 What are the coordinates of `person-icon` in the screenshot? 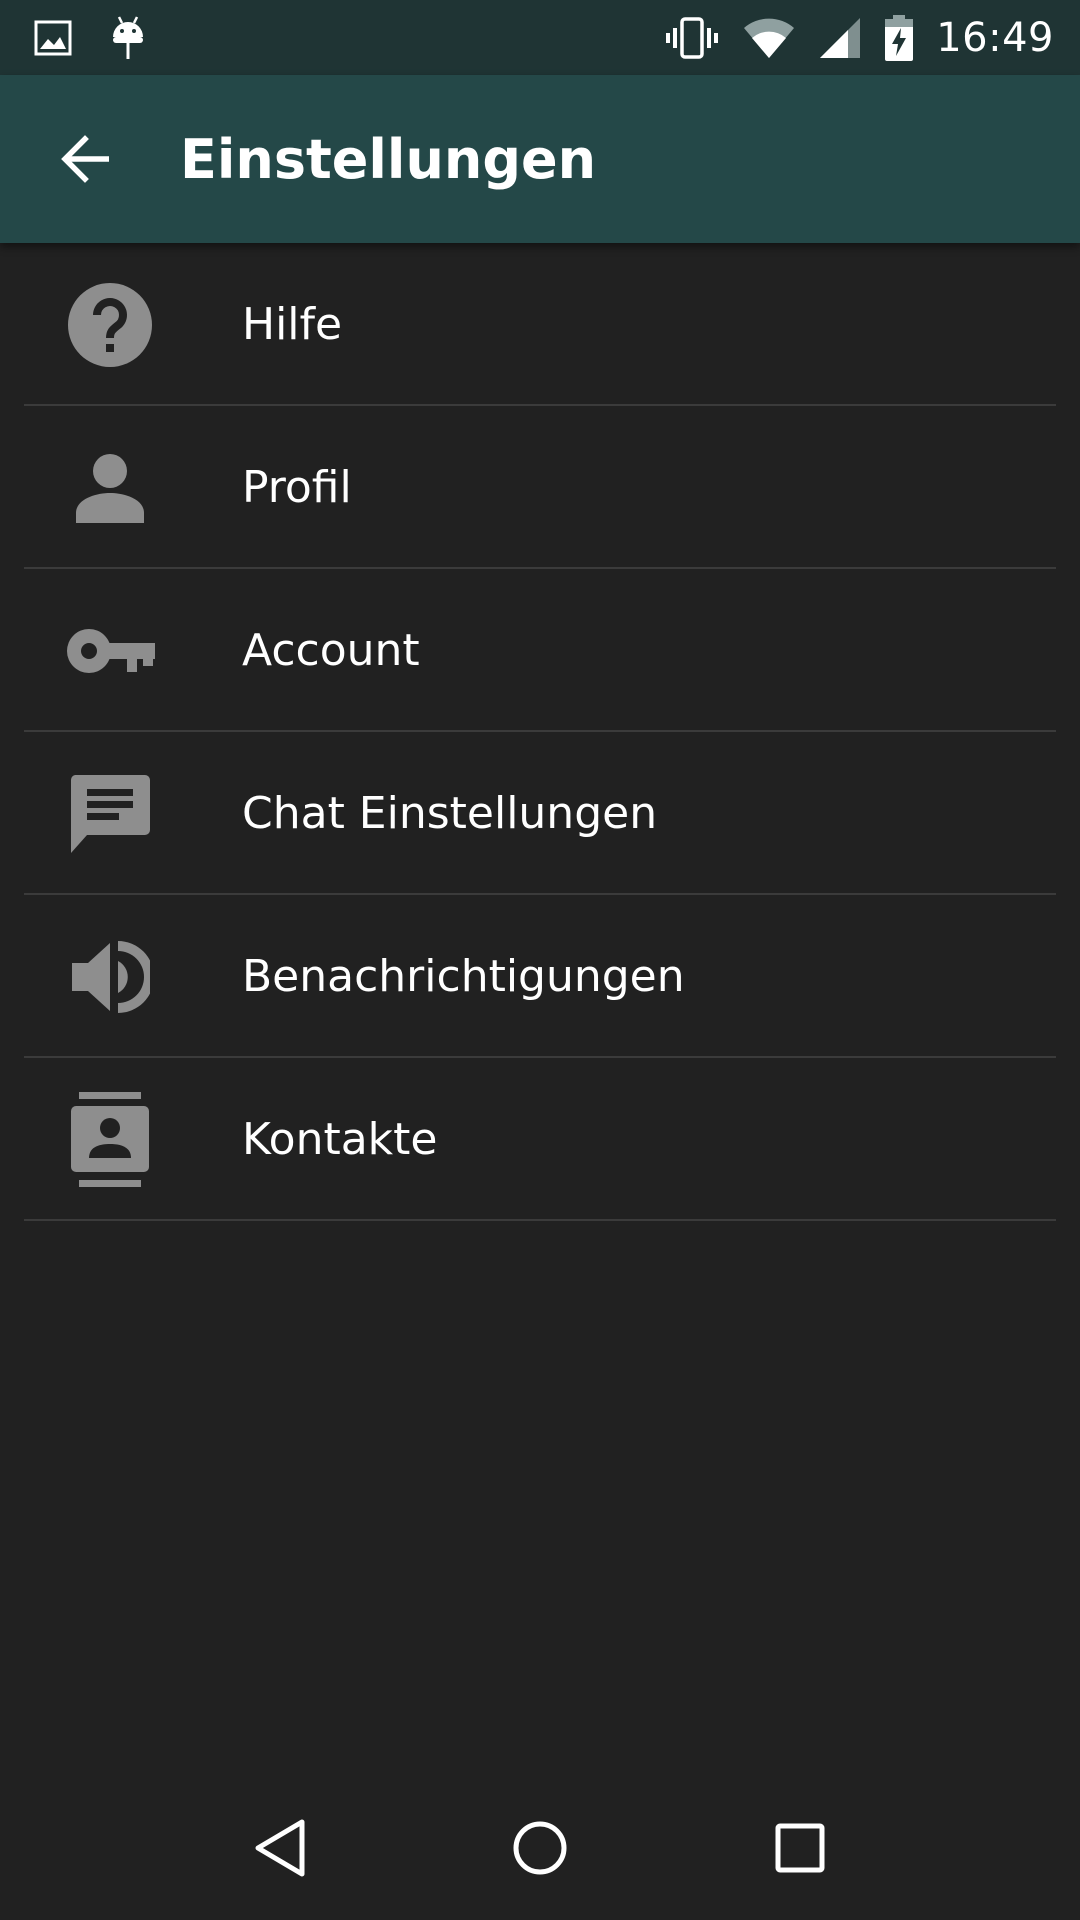 It's located at (110, 488).